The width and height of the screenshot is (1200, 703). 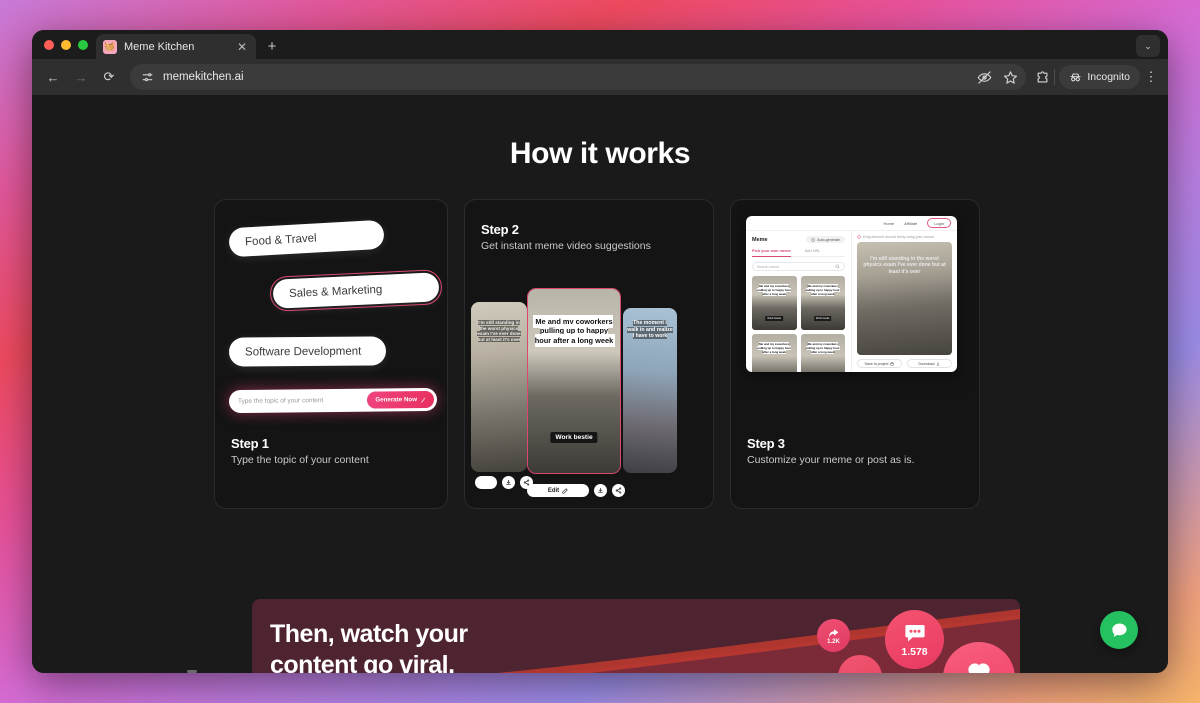 I want to click on address-bar: memekitchen.ai, so click(x=578, y=77).